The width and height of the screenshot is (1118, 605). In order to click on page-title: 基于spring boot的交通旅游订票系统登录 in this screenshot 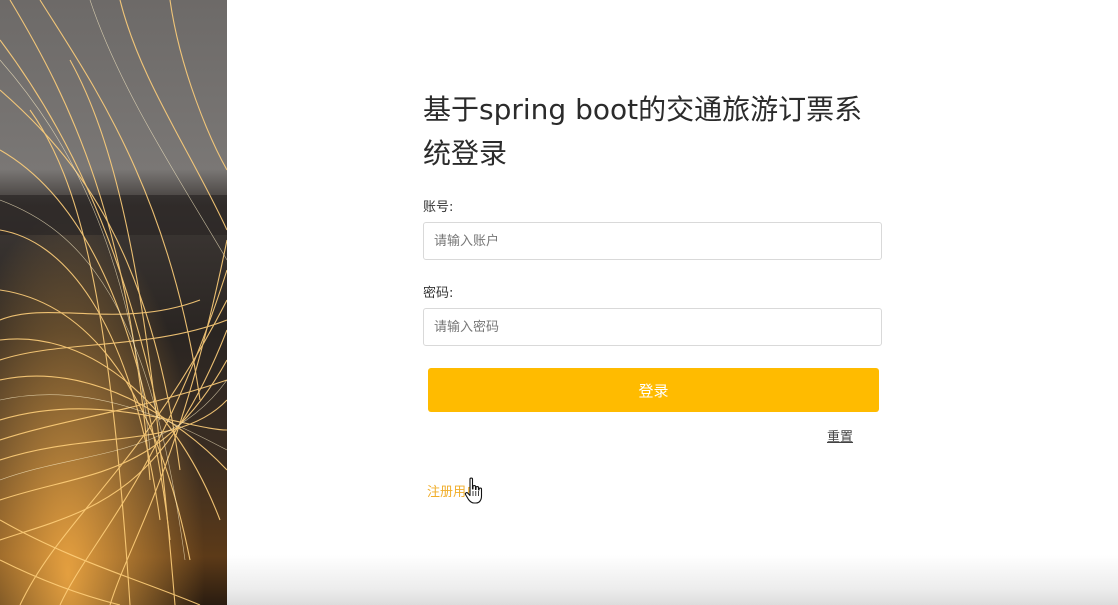, I will do `click(643, 131)`.